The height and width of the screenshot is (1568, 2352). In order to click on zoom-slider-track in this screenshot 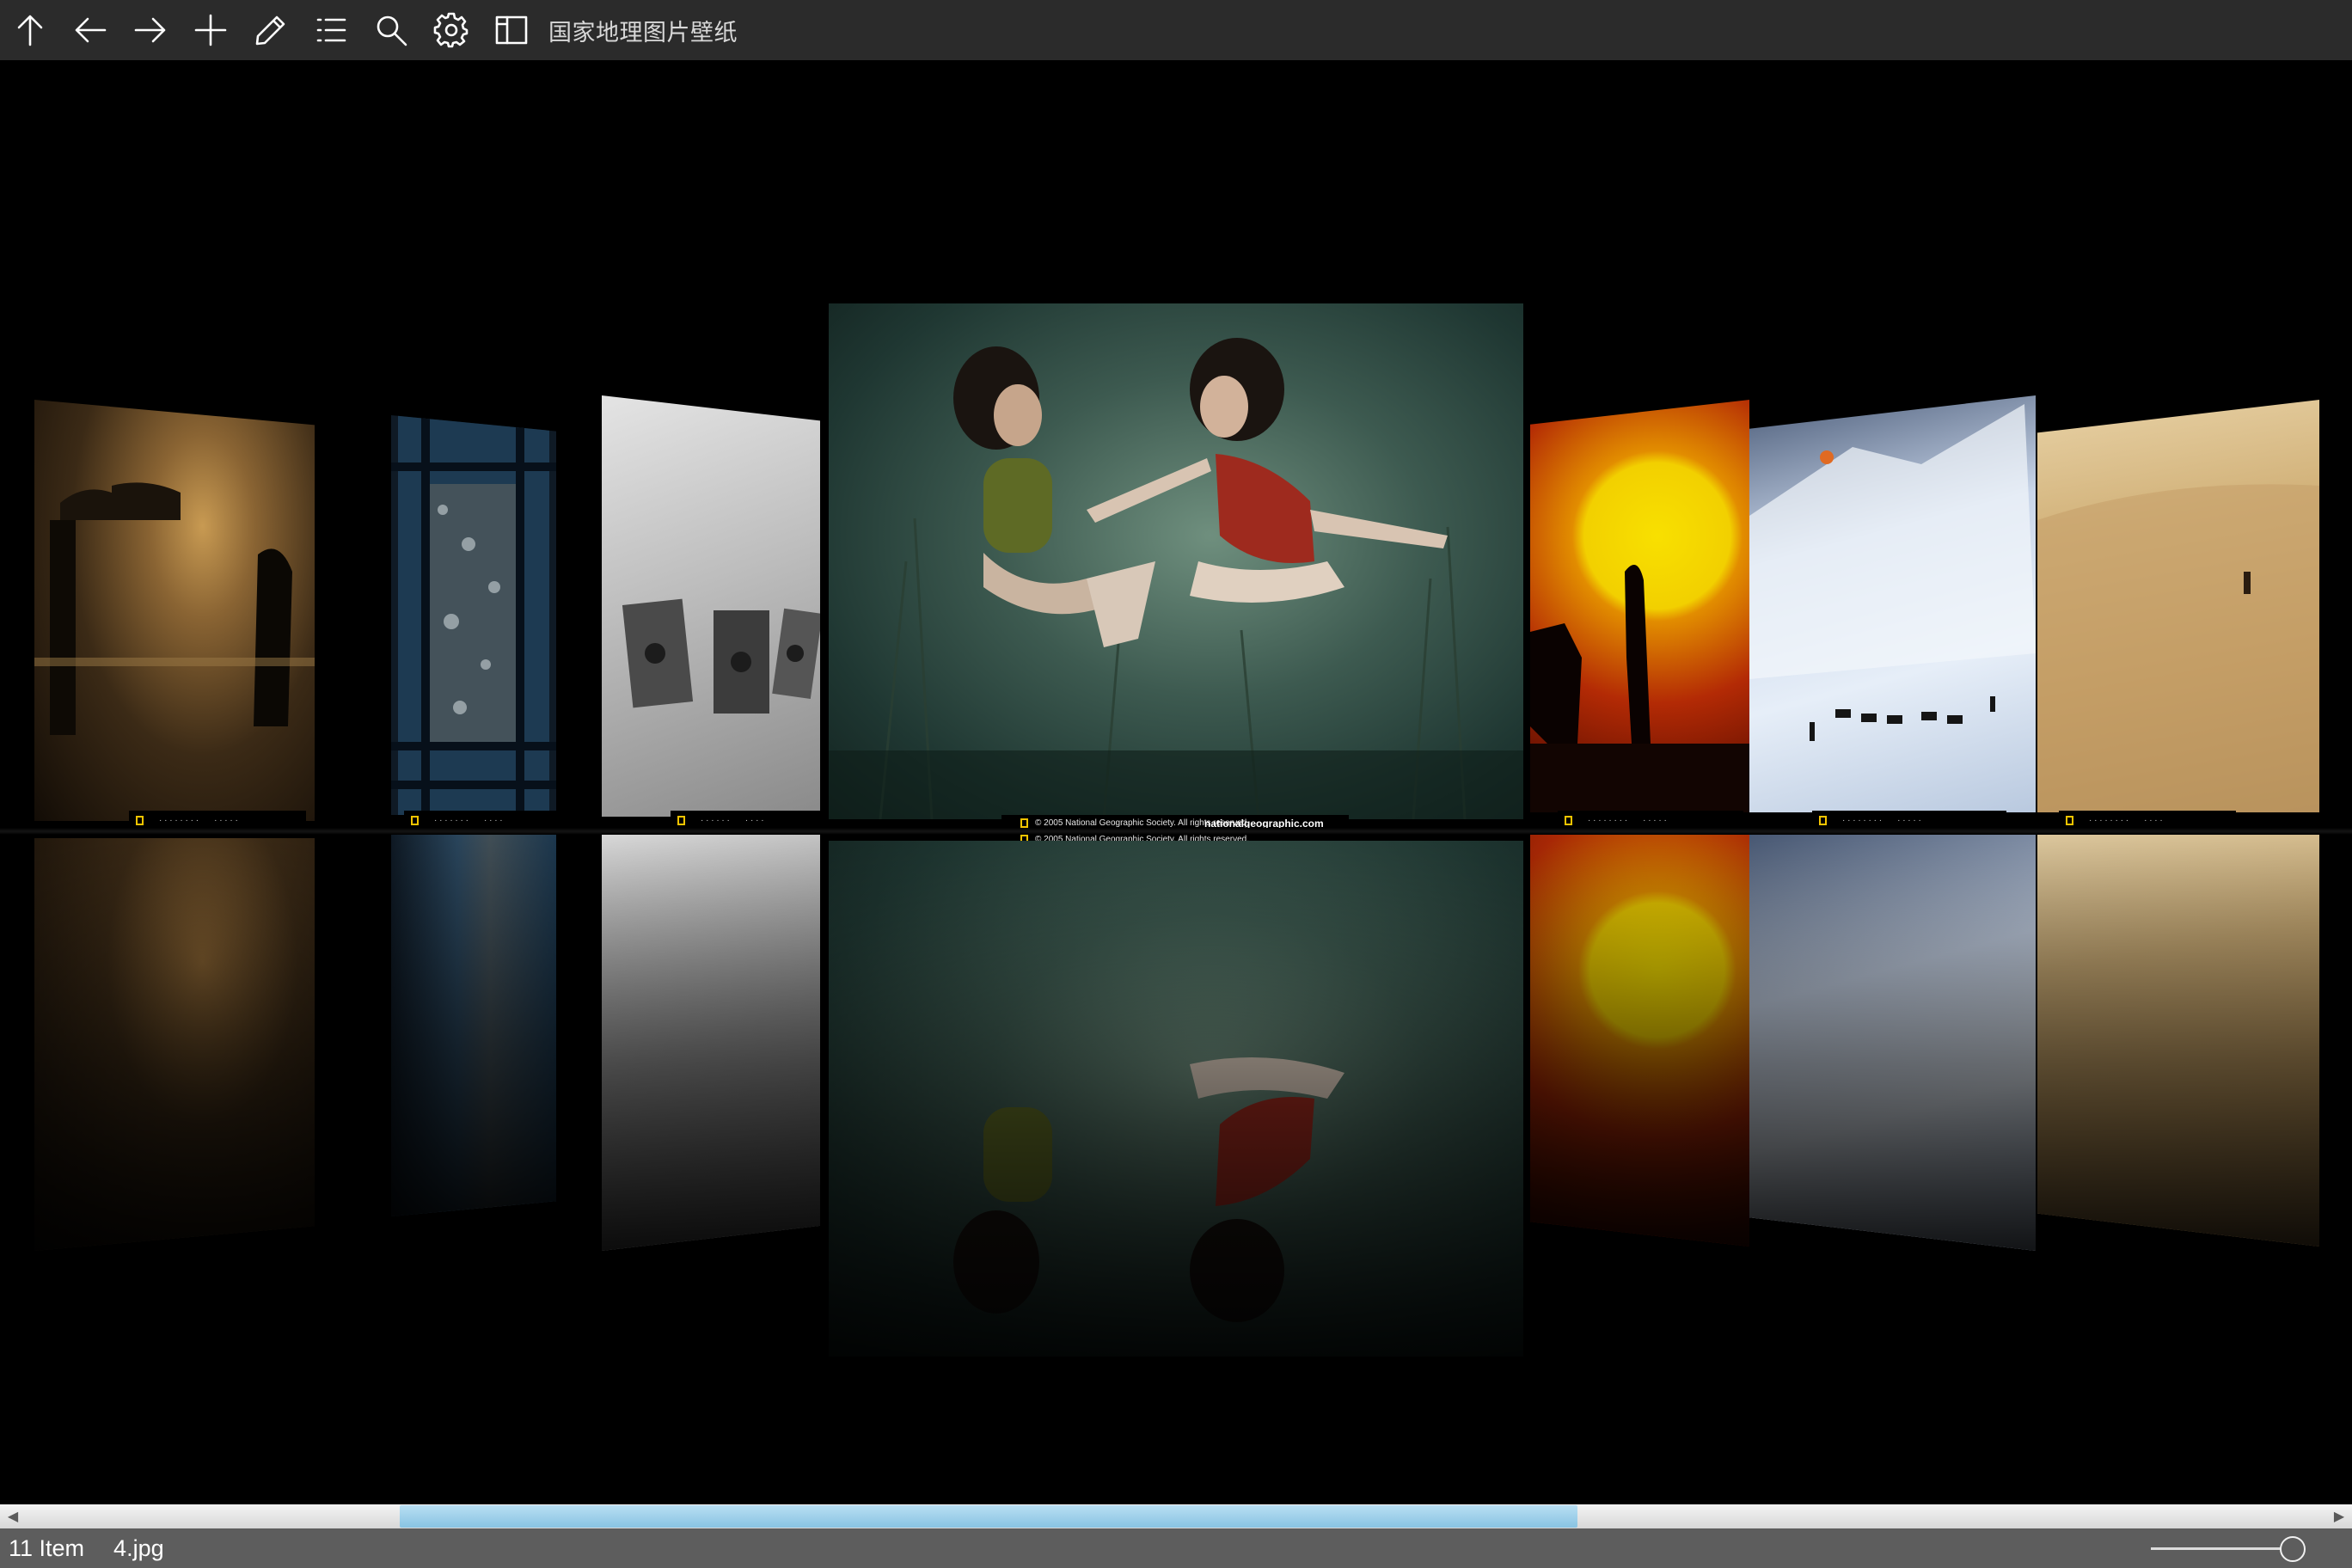, I will do `click(2224, 1548)`.